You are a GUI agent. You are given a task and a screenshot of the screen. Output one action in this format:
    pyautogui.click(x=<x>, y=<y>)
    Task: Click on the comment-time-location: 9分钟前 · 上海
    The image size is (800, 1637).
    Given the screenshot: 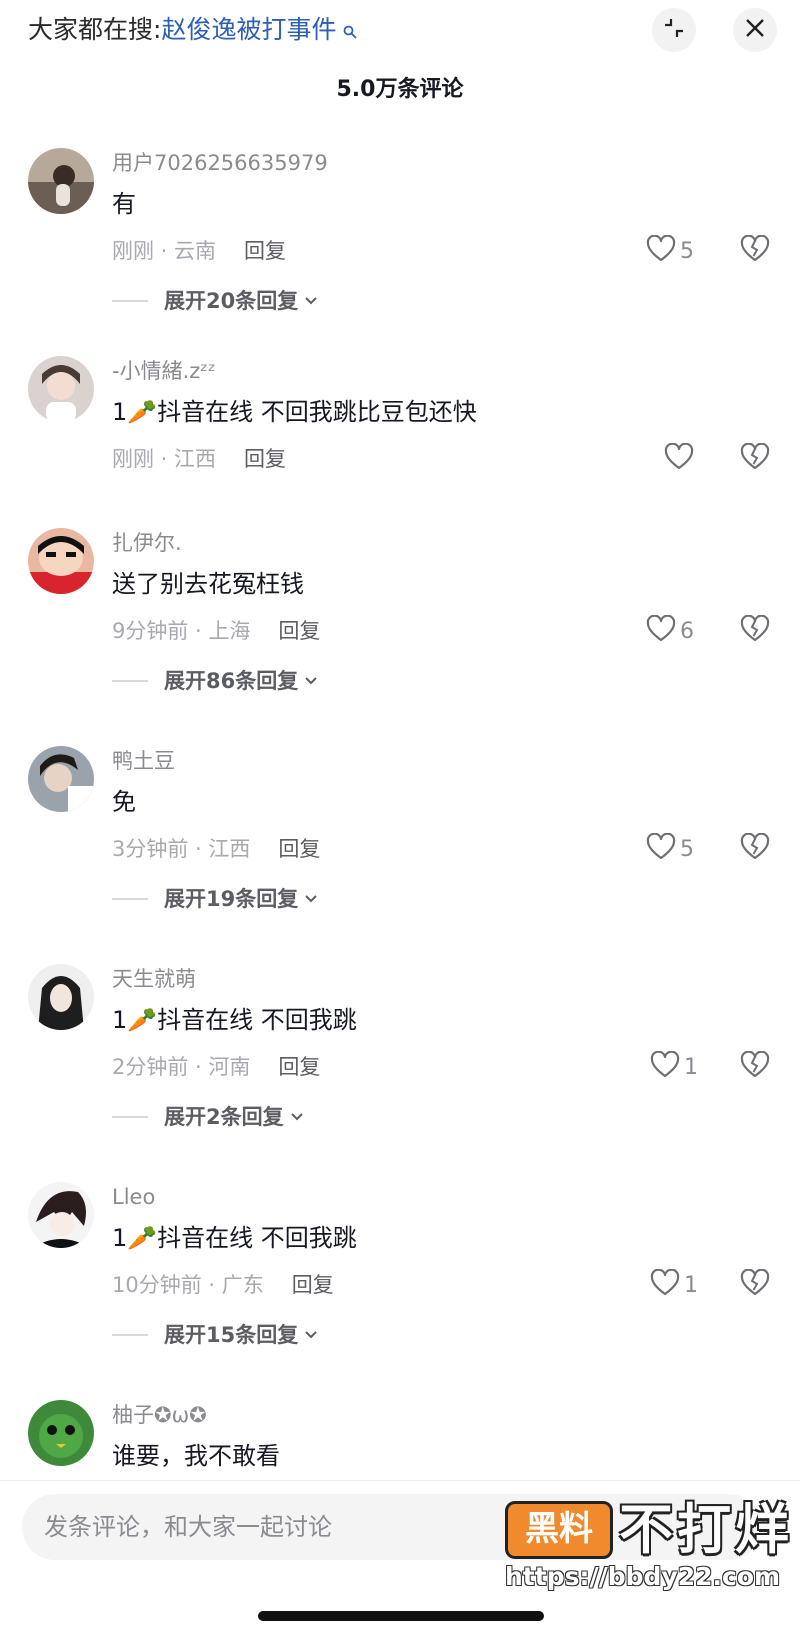 What is the action you would take?
    pyautogui.click(x=181, y=631)
    